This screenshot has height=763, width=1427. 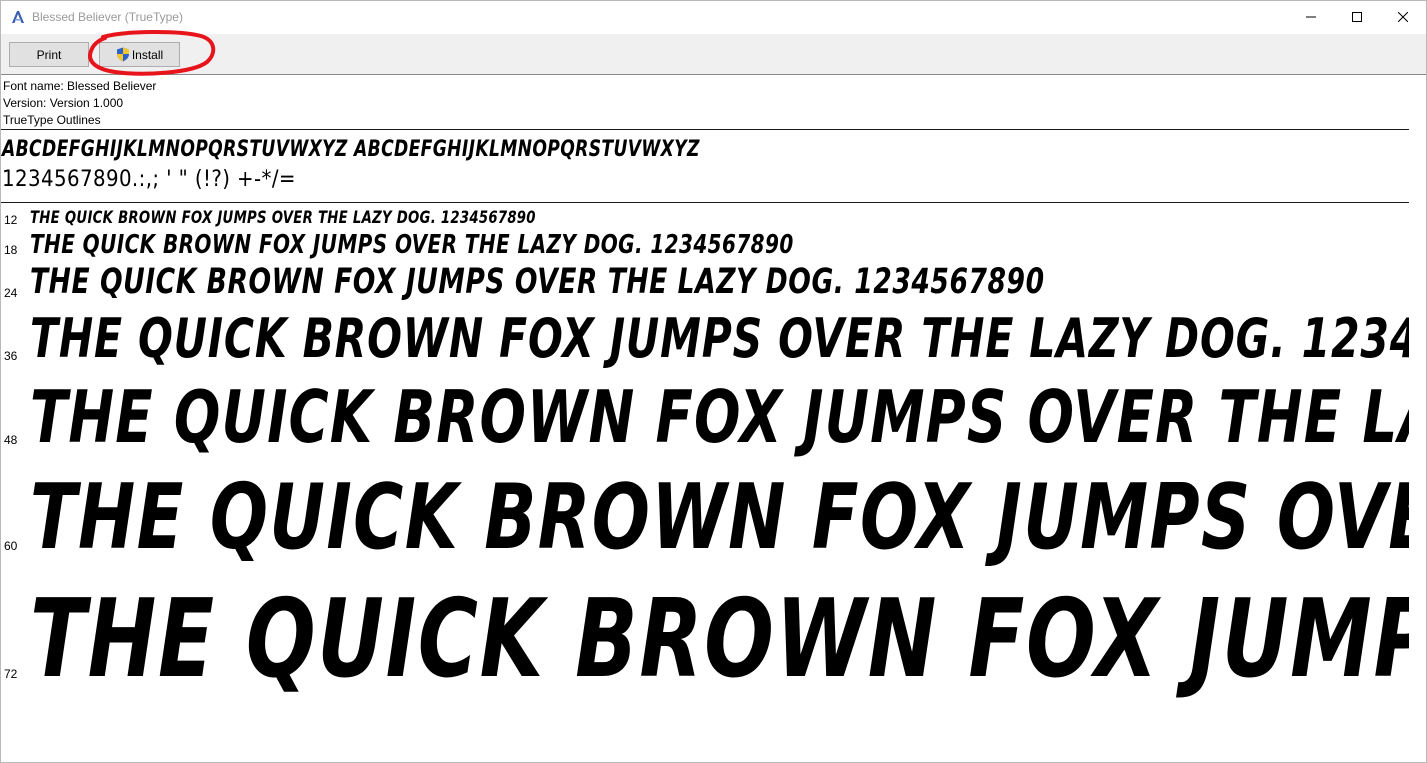 I want to click on close-button, so click(x=1403, y=17).